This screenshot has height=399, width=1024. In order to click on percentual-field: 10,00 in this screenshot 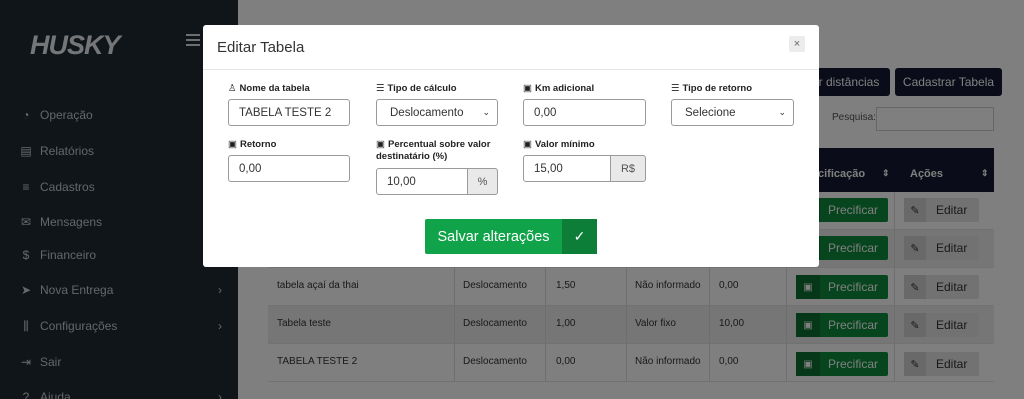, I will do `click(422, 181)`.